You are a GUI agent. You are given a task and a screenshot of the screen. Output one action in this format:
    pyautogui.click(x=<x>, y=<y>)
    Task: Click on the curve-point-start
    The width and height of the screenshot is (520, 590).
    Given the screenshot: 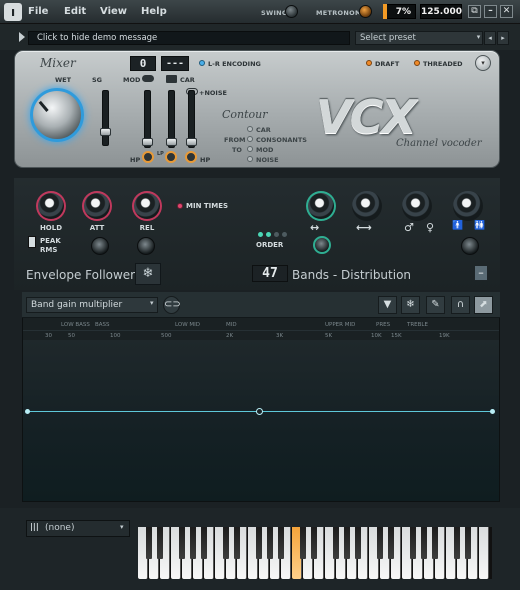 What is the action you would take?
    pyautogui.click(x=27, y=411)
    